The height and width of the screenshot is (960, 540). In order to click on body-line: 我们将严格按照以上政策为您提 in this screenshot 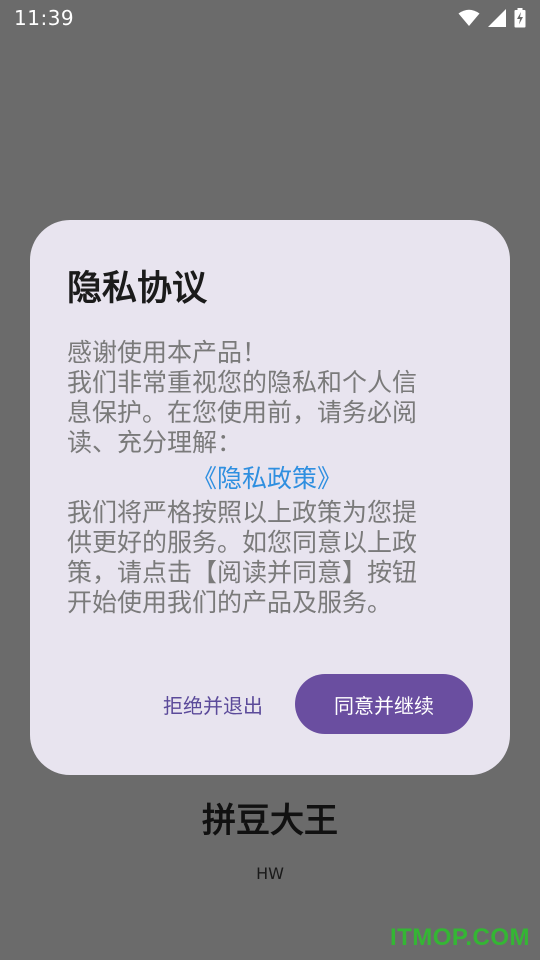, I will do `click(242, 512)`.